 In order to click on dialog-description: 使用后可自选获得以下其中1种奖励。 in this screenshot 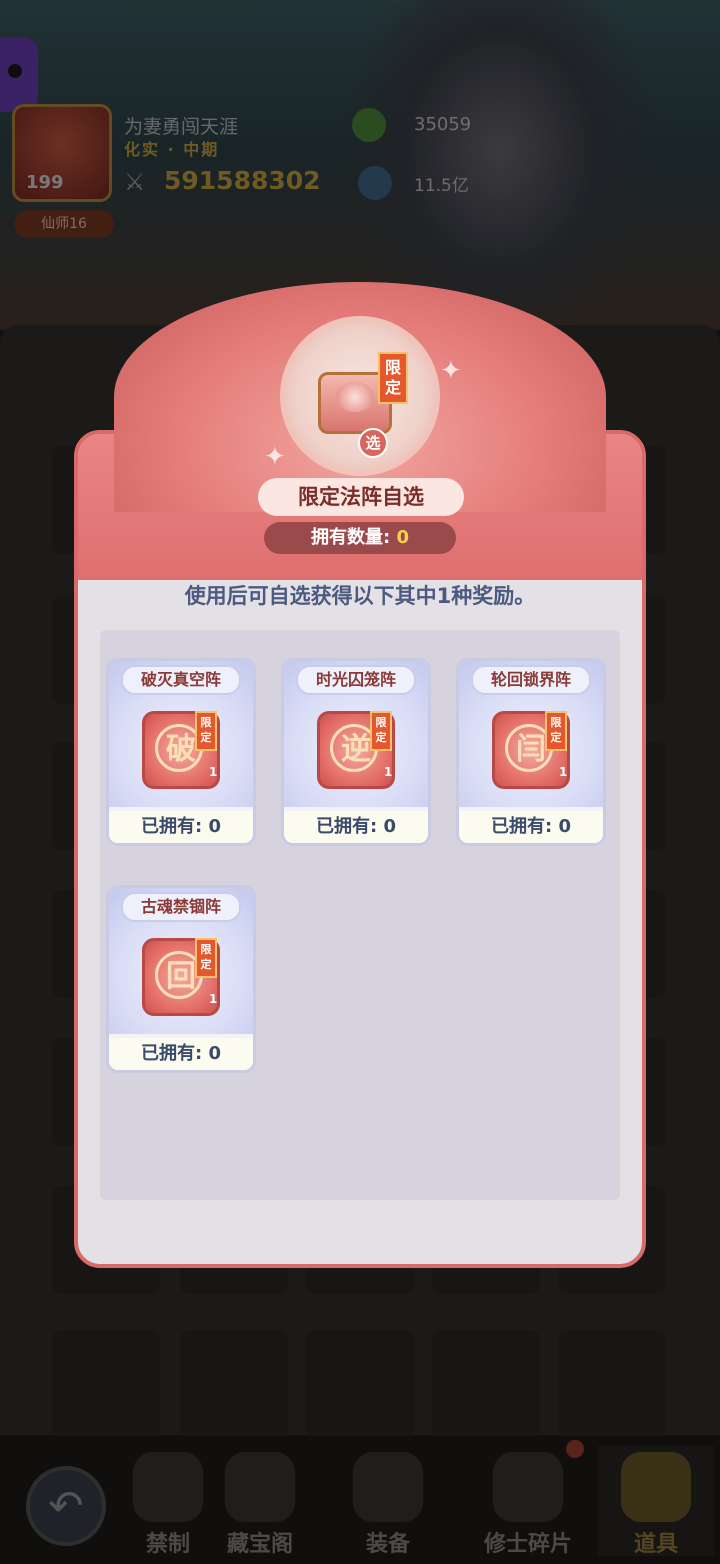, I will do `click(360, 596)`.